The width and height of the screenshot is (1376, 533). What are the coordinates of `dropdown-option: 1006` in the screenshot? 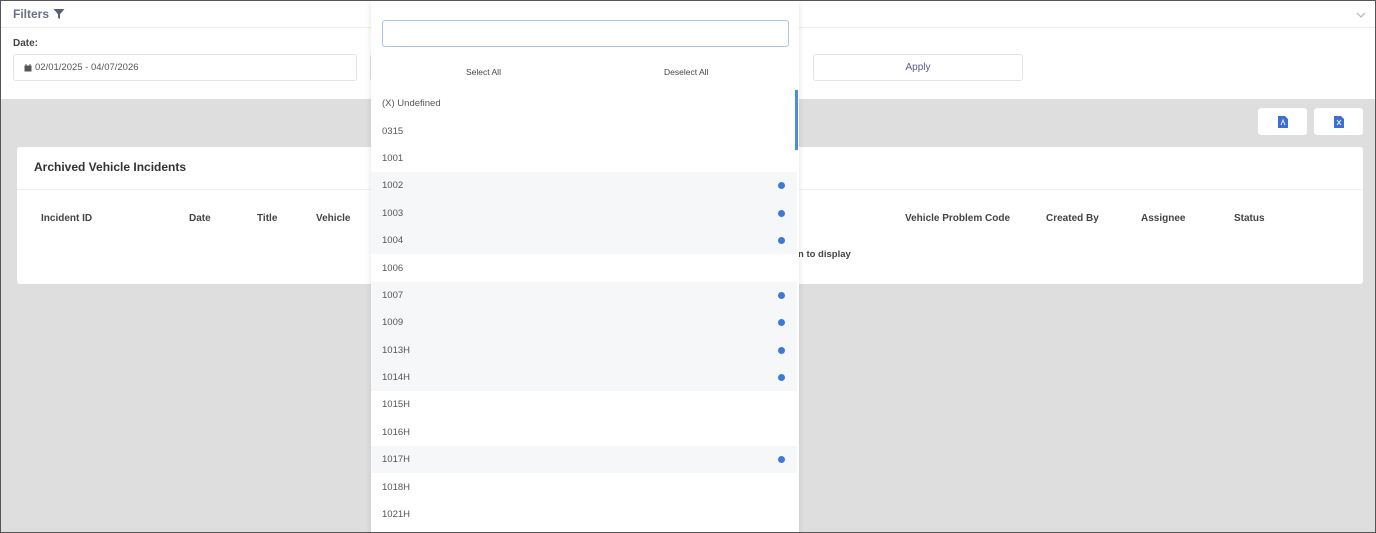 It's located at (584, 267).